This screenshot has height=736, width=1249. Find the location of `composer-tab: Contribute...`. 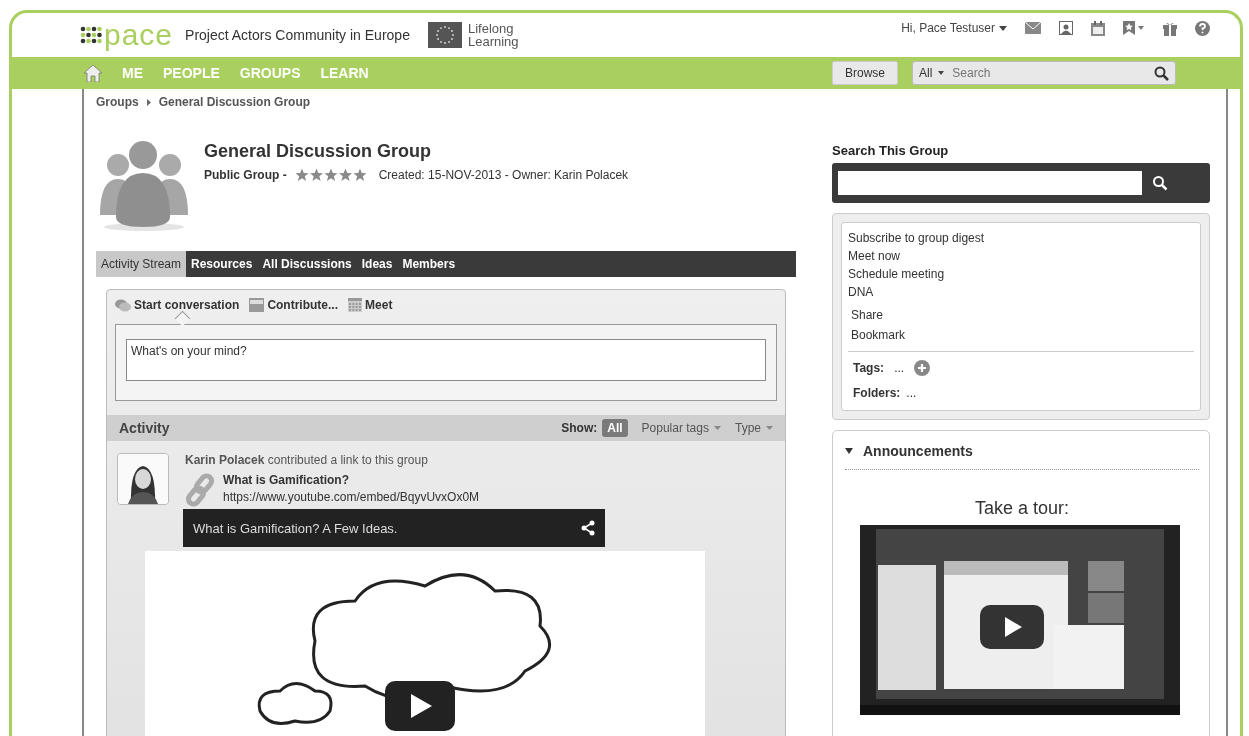

composer-tab: Contribute... is located at coordinates (294, 305).